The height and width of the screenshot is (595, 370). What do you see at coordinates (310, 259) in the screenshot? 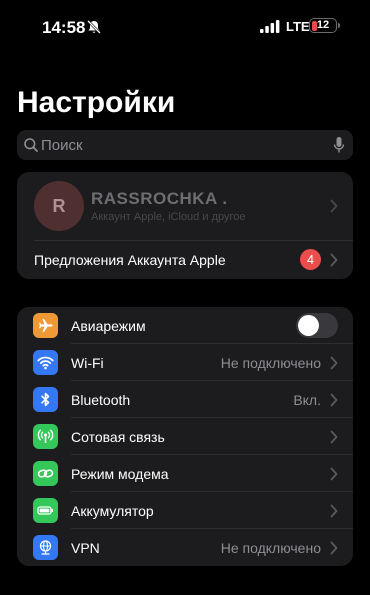
I see `notification-badge: 4` at bounding box center [310, 259].